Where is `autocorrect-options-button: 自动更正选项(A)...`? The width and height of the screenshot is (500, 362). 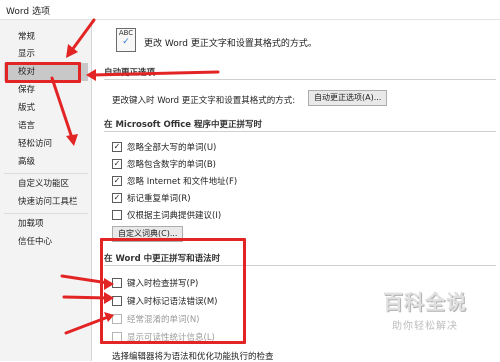 autocorrect-options-button: 自动更正选项(A)... is located at coordinates (348, 98).